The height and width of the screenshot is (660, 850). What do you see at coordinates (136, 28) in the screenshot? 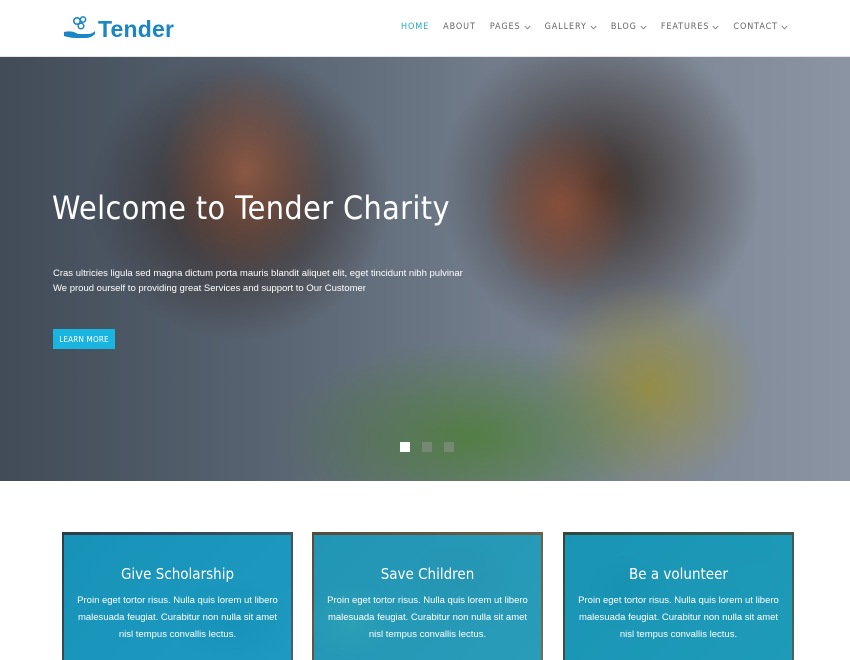
I see `brand-name: Tender` at bounding box center [136, 28].